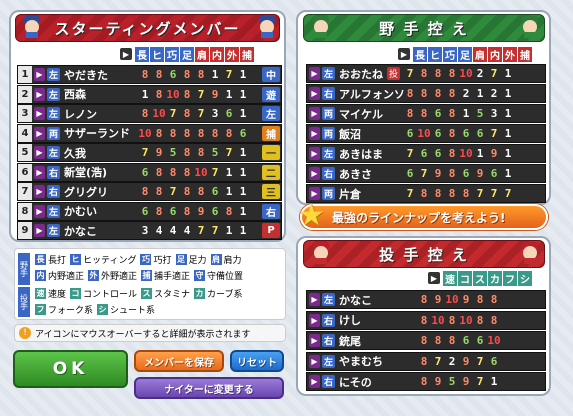 This screenshot has height=416, width=573. Describe the element at coordinates (149, 74) in the screenshot. I see `player-row: 1 ▶ 左やだきた 8 8 6 8 8 1 7 1 中` at that location.